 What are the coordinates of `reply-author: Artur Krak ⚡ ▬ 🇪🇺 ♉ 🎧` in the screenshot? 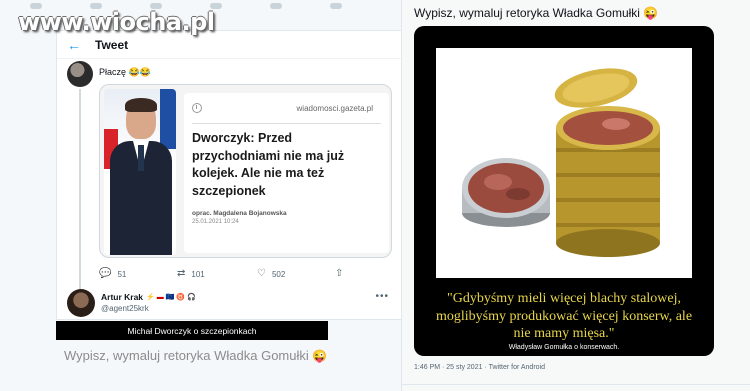 It's located at (148, 297).